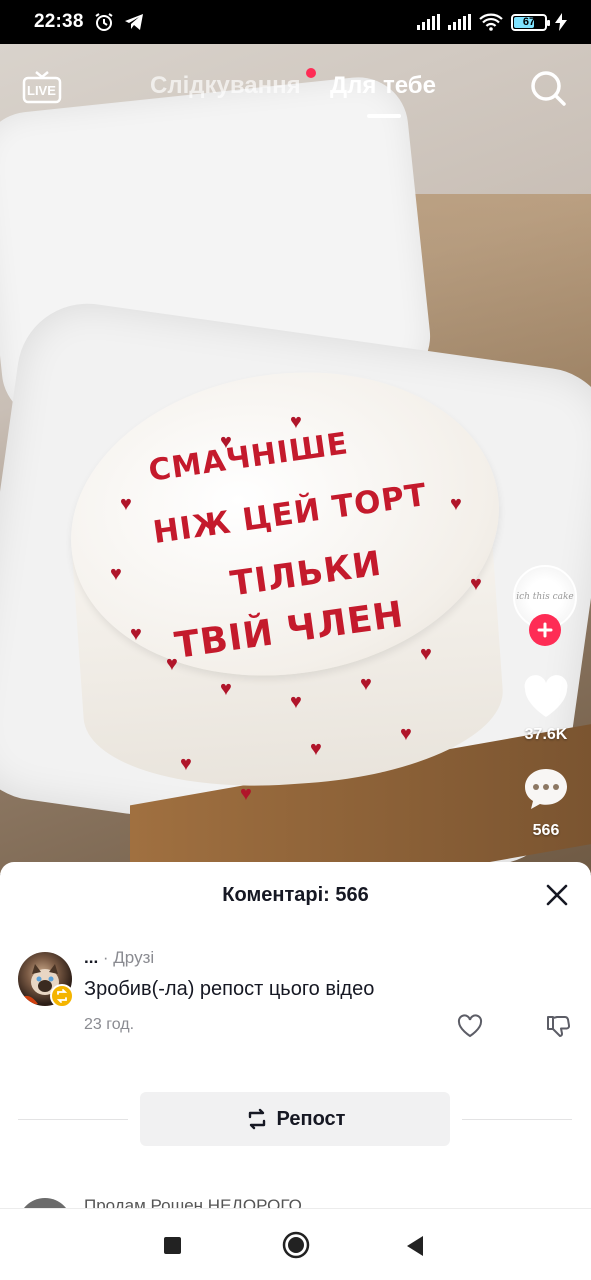  I want to click on active-tab-indicator, so click(384, 116).